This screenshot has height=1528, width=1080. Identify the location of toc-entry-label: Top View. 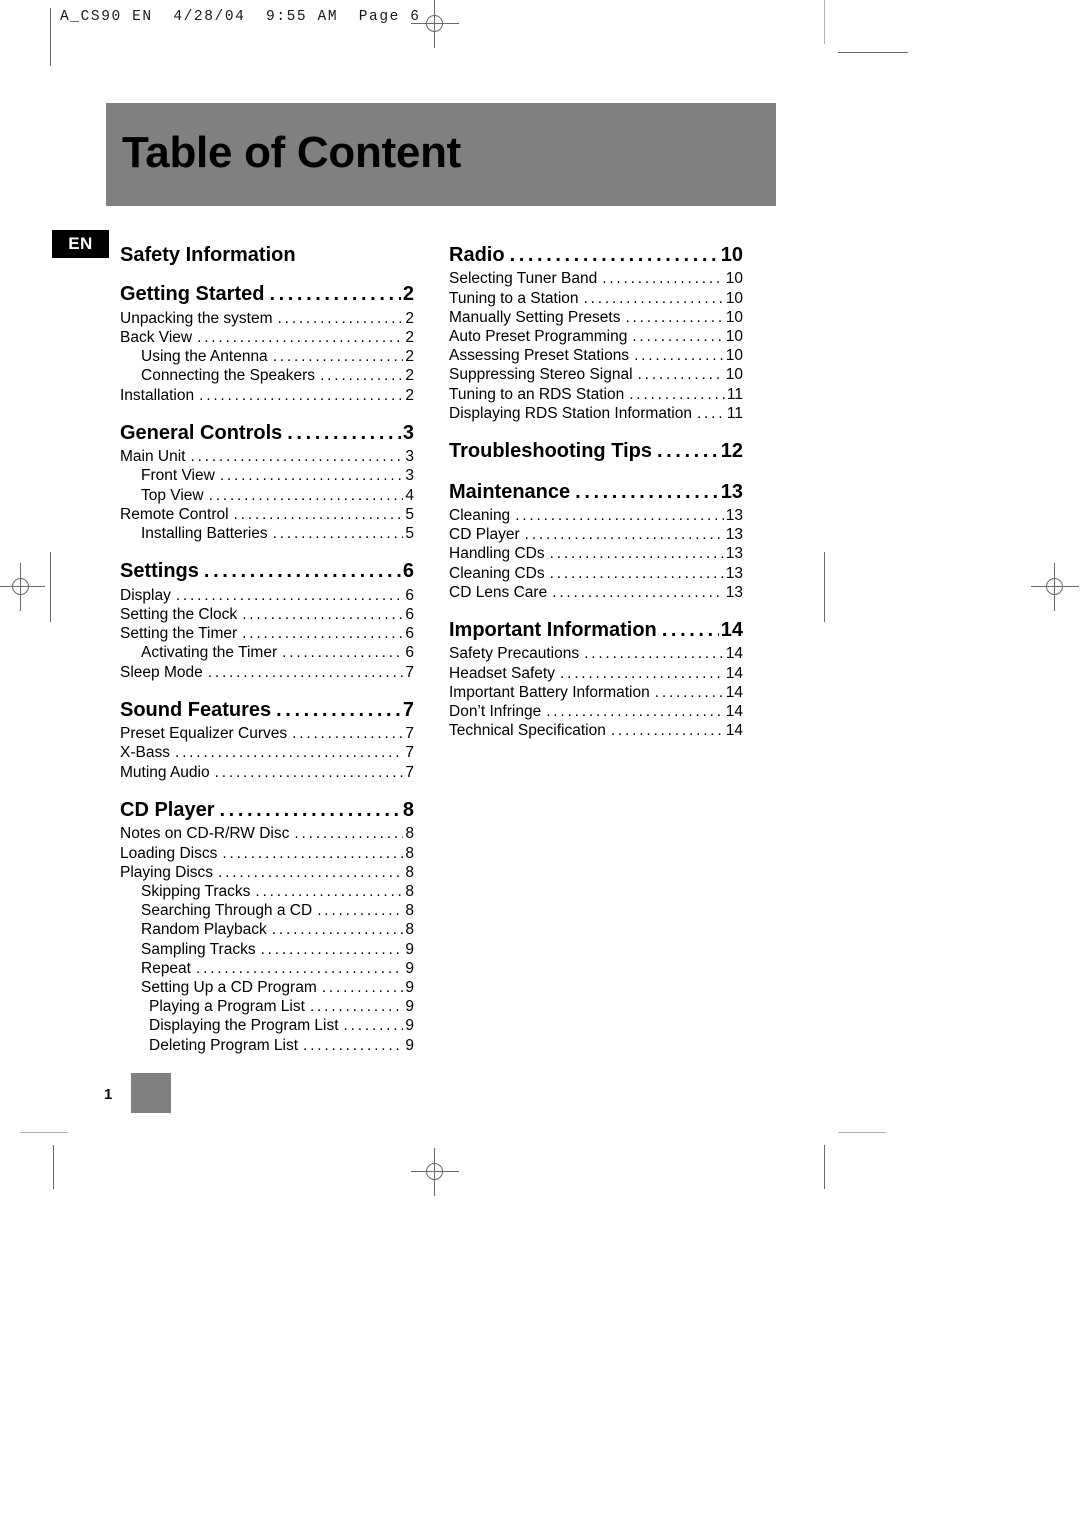
(172, 495).